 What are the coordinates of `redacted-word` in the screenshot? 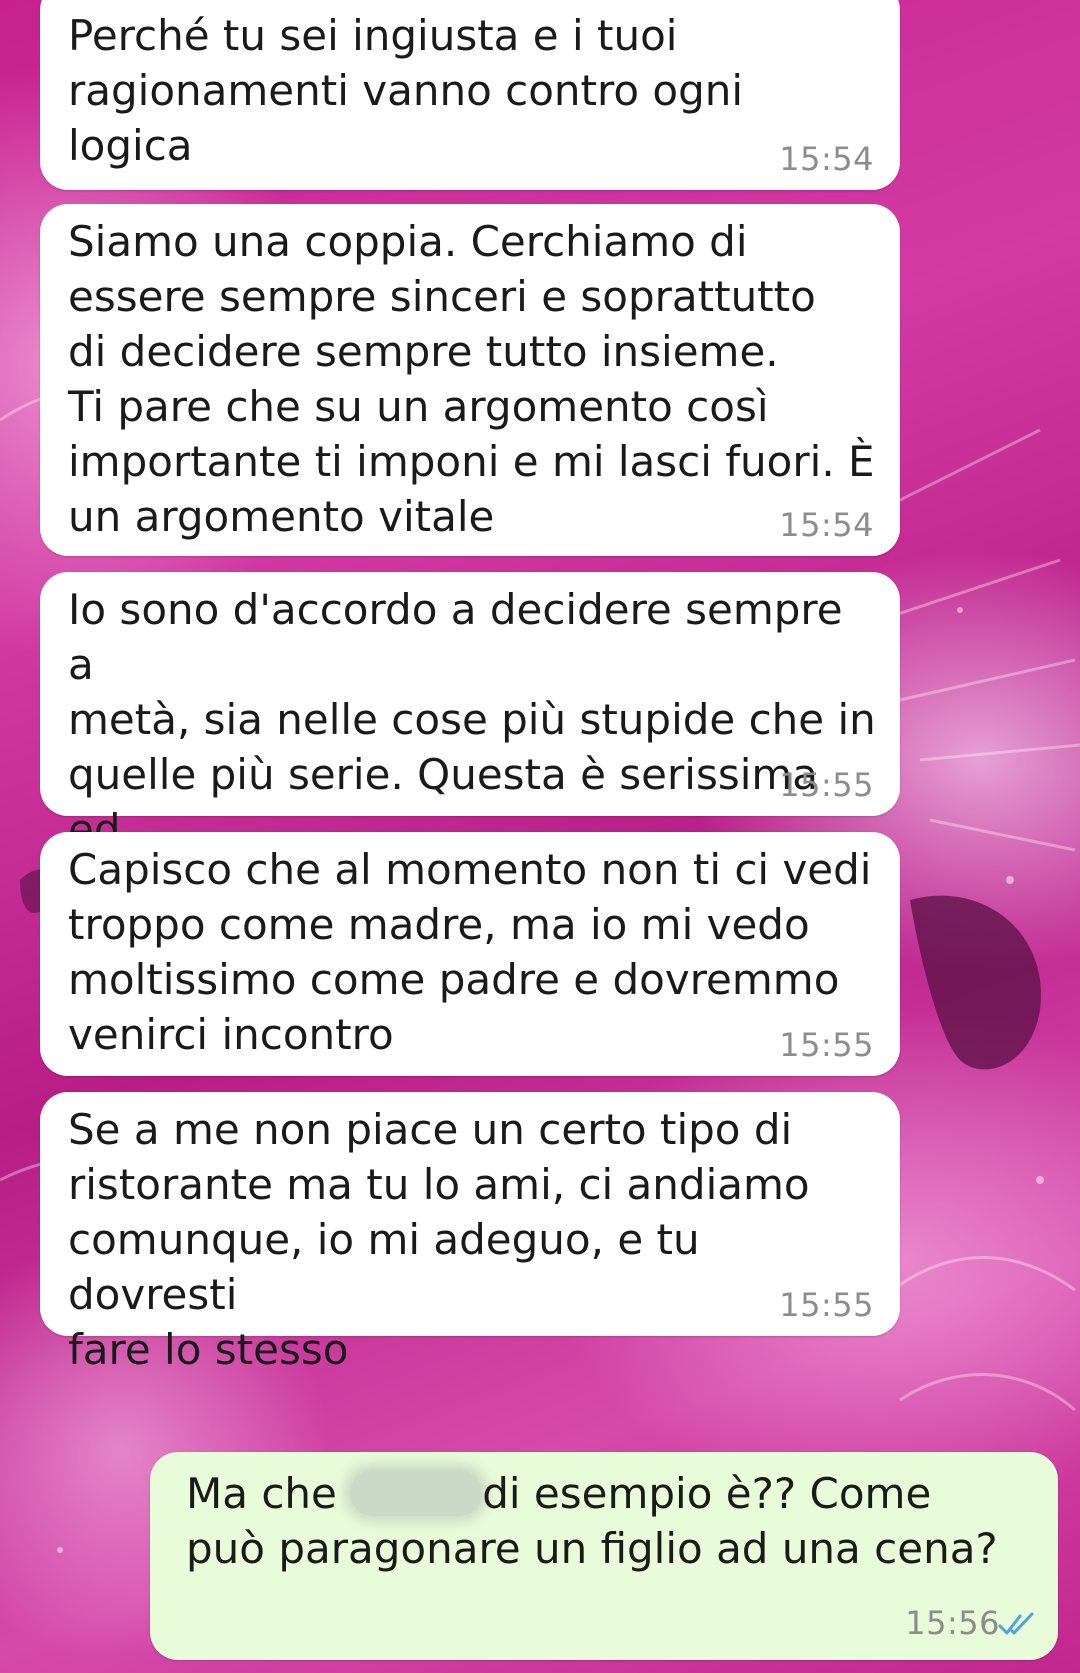 It's located at (416, 1493).